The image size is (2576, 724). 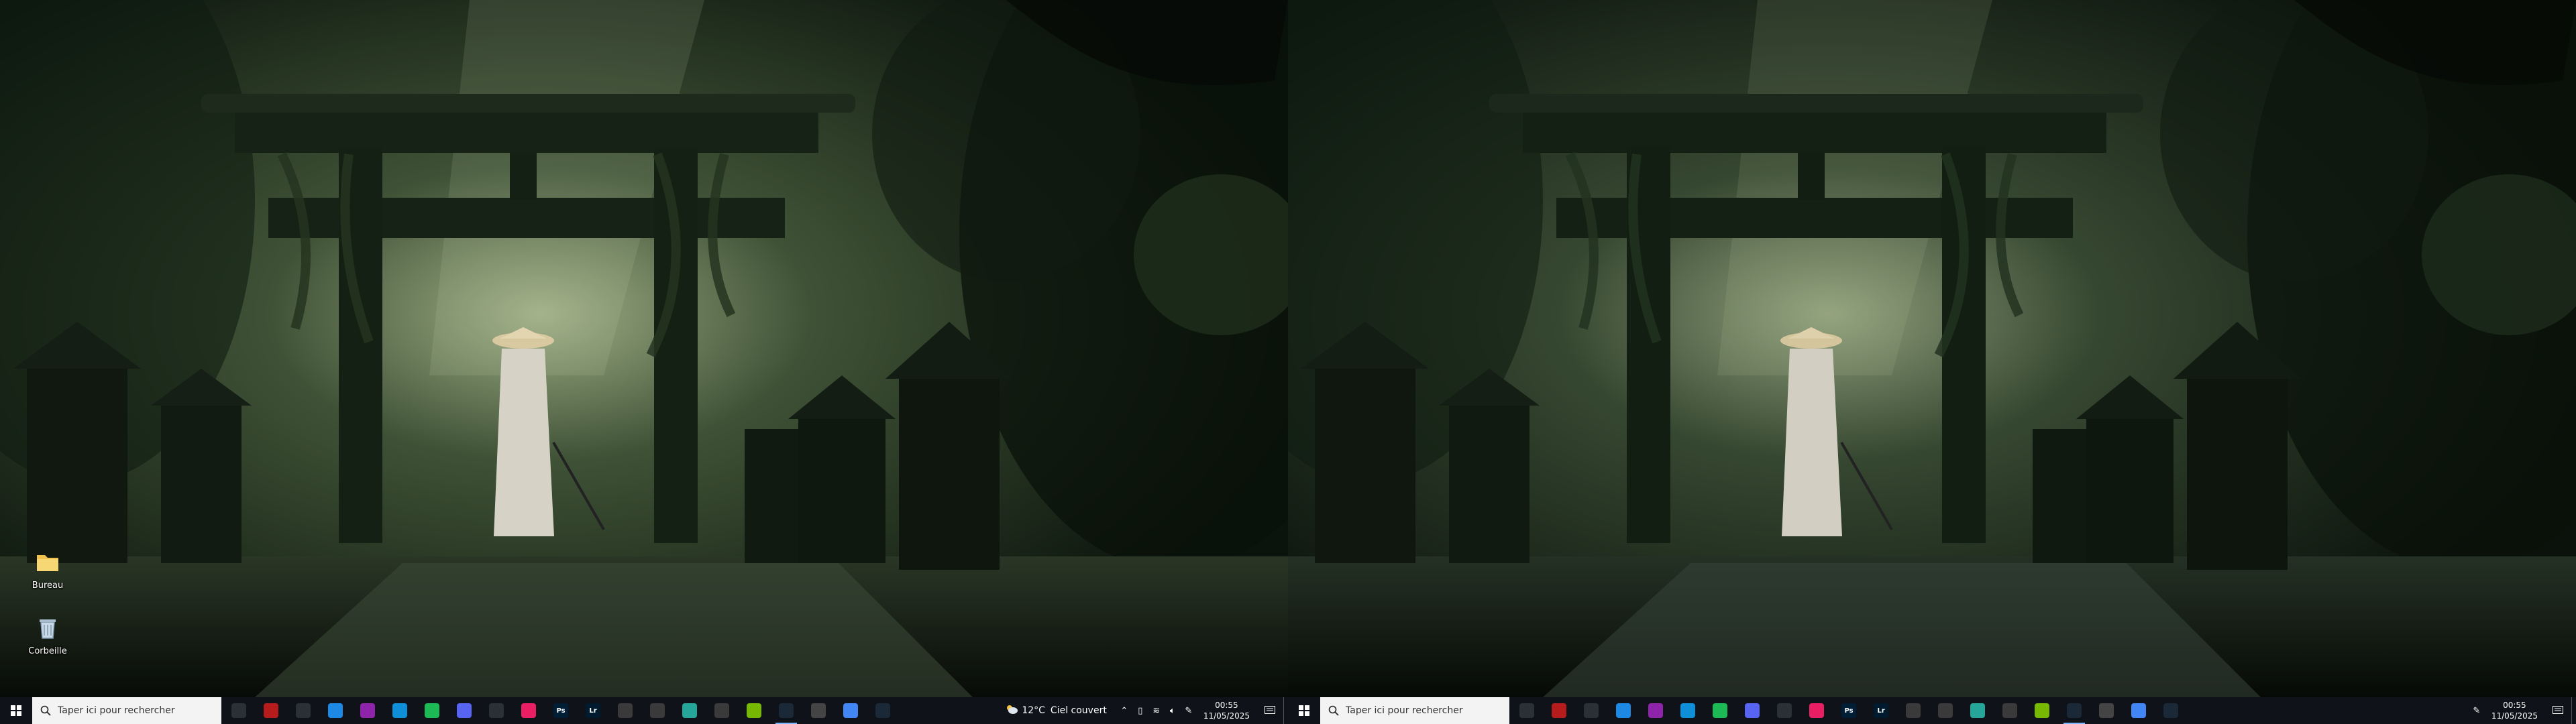 I want to click on desktop-icon-corbeille: Corbeille, so click(x=47, y=635).